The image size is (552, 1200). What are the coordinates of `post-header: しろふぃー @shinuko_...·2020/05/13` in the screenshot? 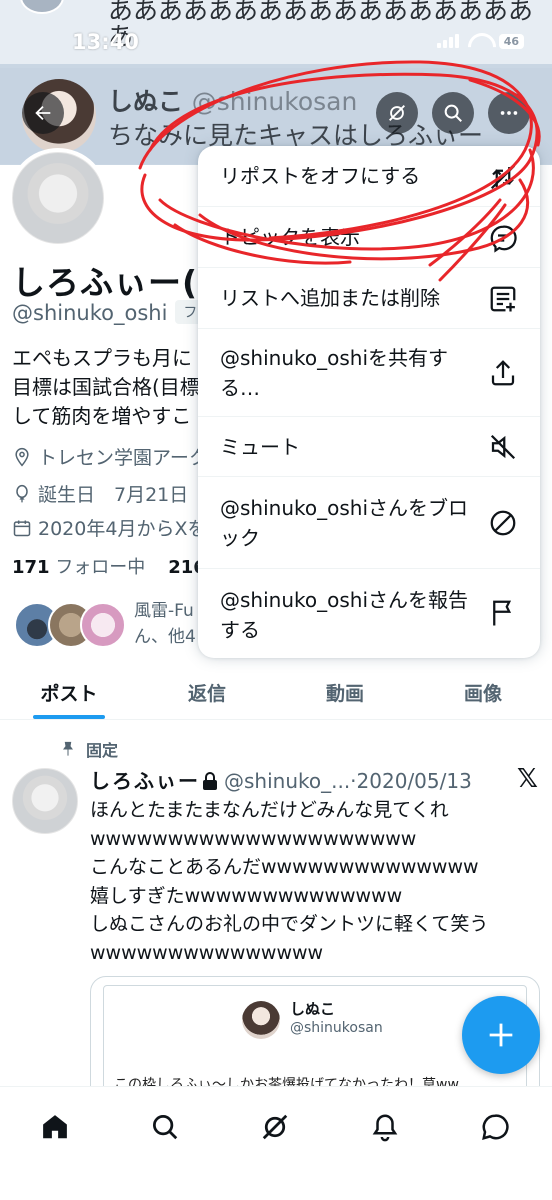 It's located at (296, 779).